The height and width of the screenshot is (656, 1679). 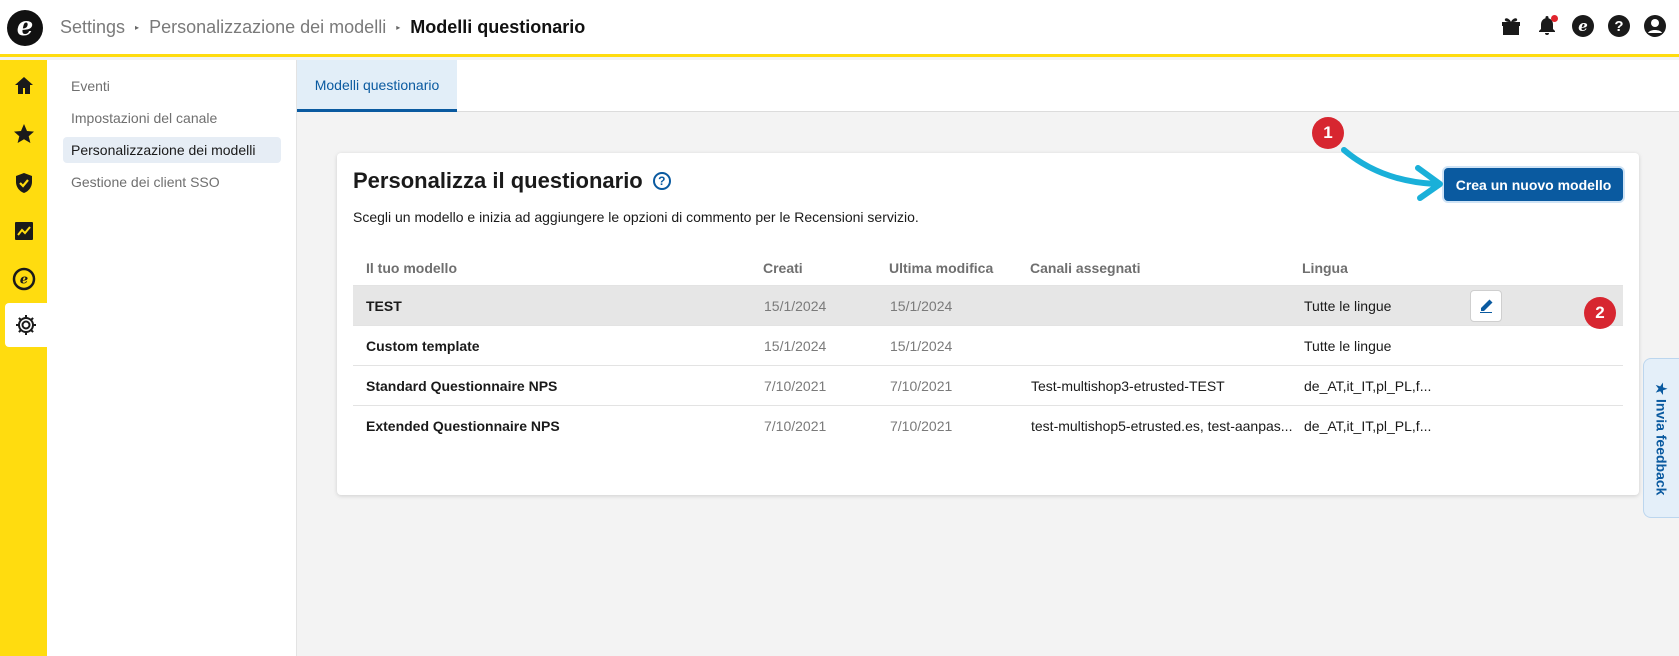 What do you see at coordinates (1547, 26) in the screenshot?
I see `bell-icon` at bounding box center [1547, 26].